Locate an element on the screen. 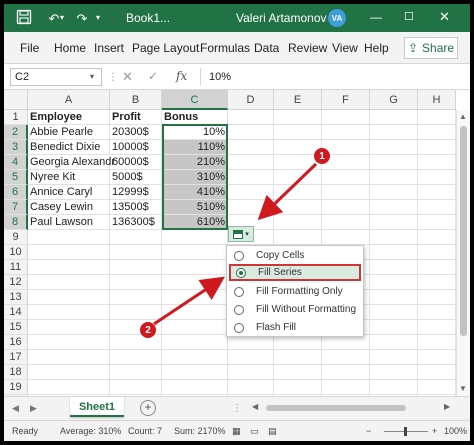 This screenshot has width=474, height=445. cell-a2: Abbie Pearle is located at coordinates (69, 132).